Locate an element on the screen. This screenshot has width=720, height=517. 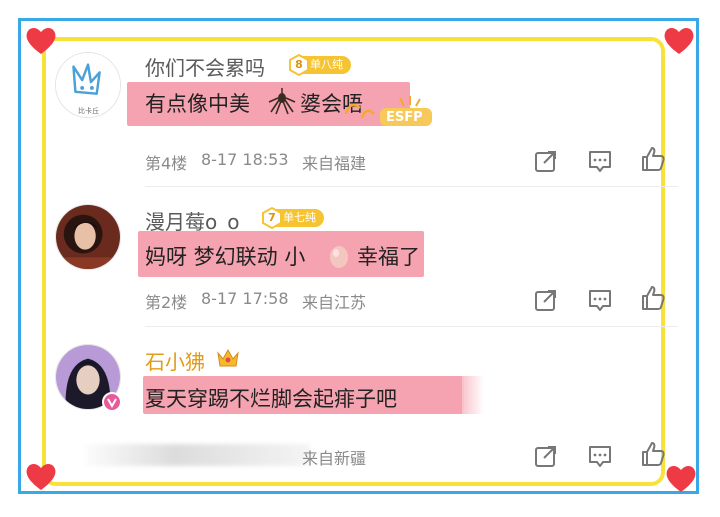
esfp-sticker: ESFP is located at coordinates (387, 112).